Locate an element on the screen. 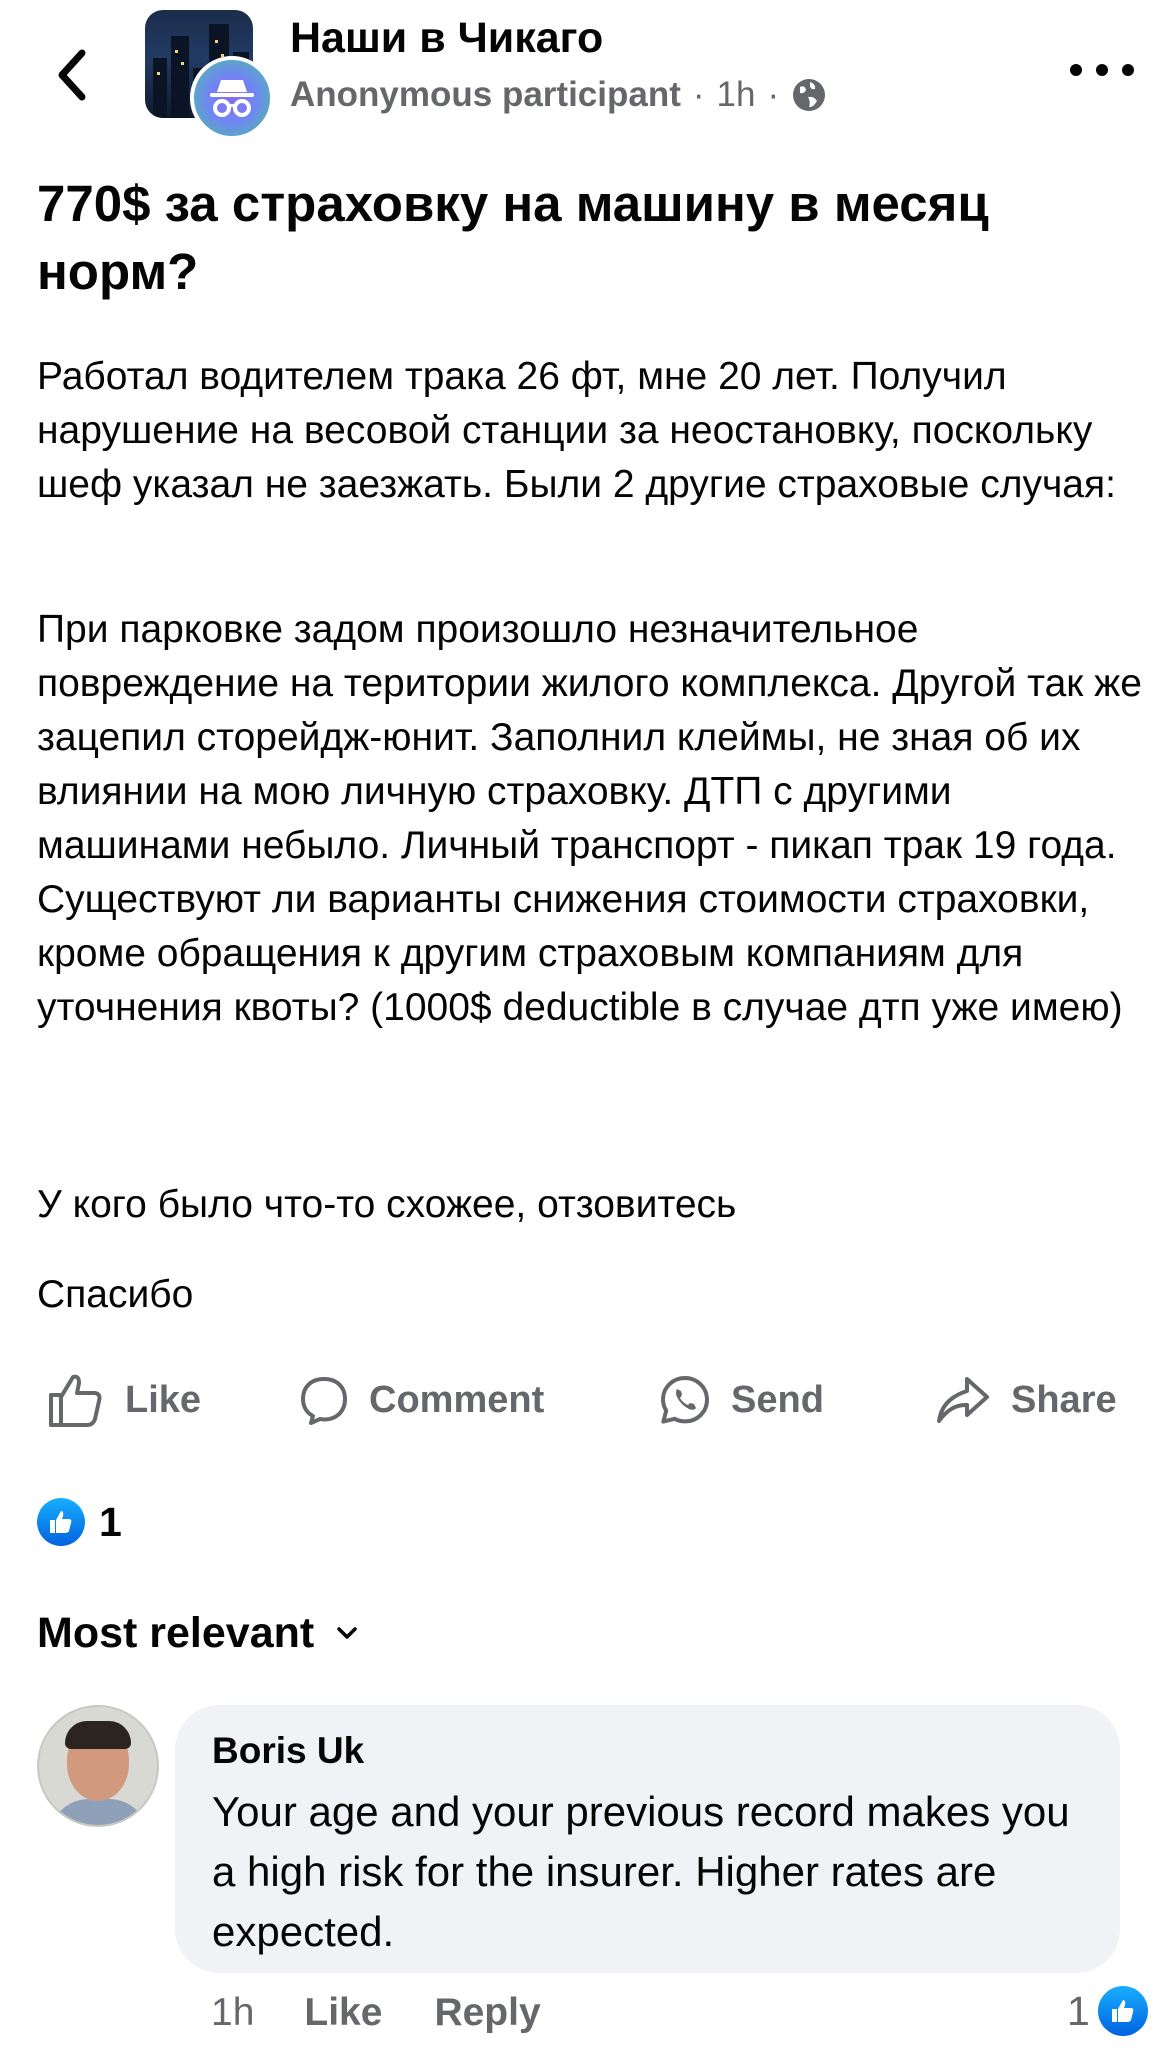  comment-like-button: Like is located at coordinates (343, 2013).